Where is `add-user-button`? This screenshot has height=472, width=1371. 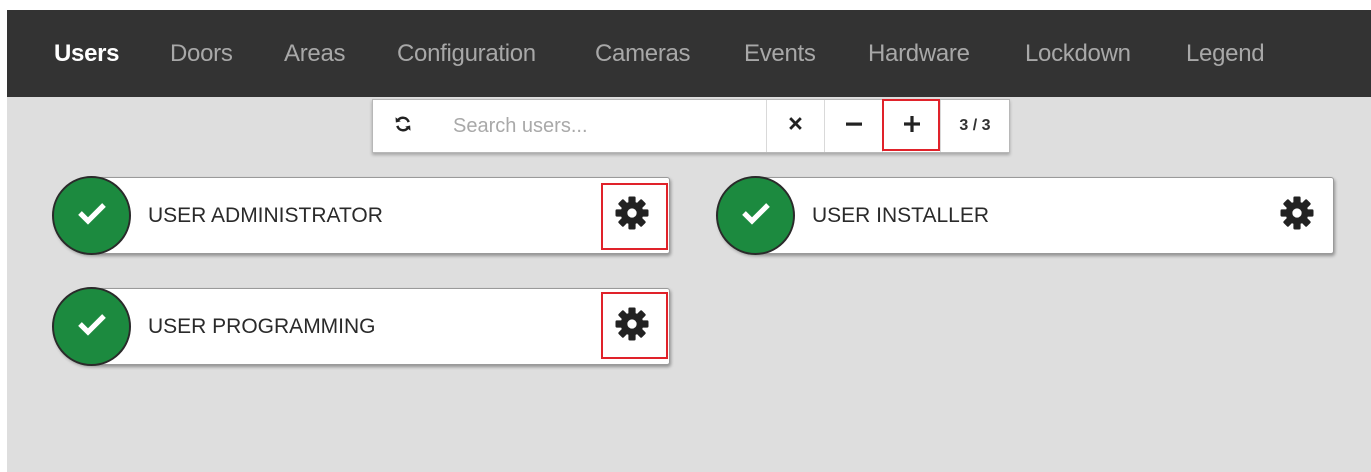
add-user-button is located at coordinates (911, 126).